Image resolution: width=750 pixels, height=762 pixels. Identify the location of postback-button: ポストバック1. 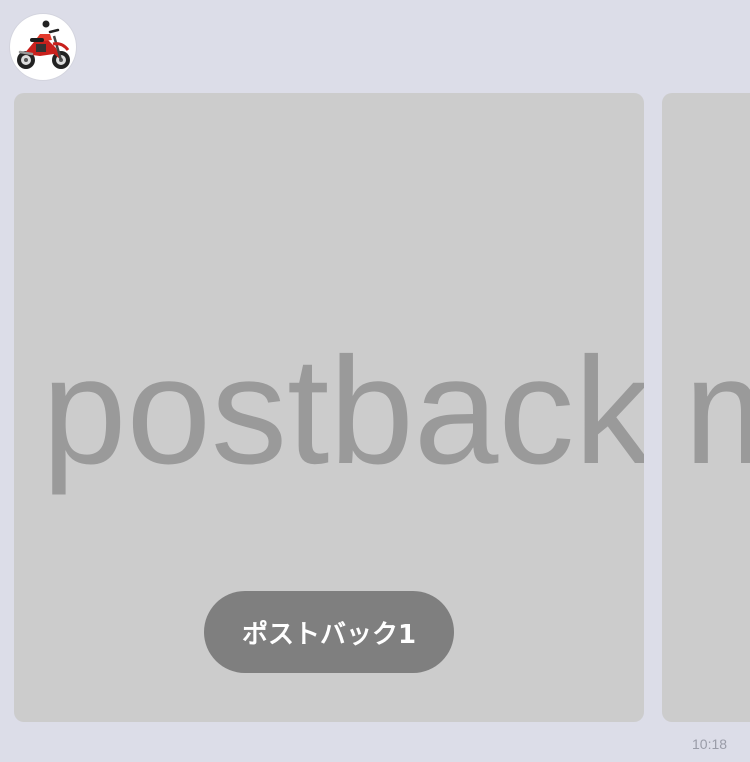
(329, 632).